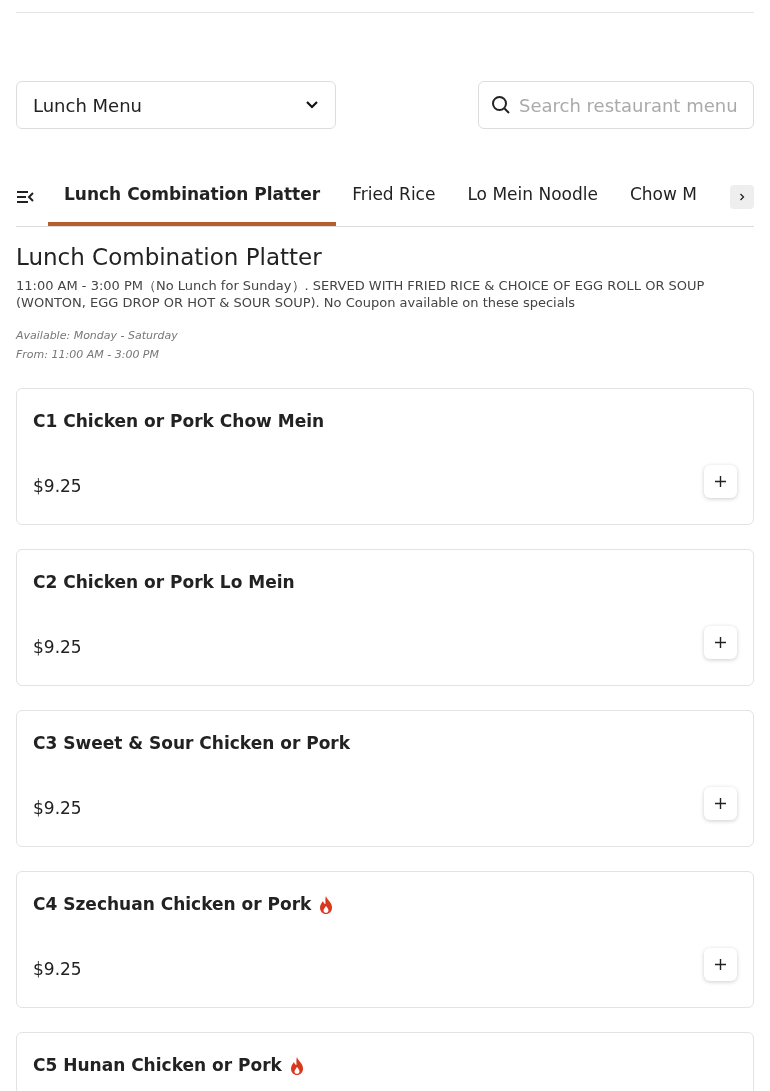 The width and height of the screenshot is (770, 1091). What do you see at coordinates (385, 778) in the screenshot?
I see `menu-item-card: C3 Sweet & Sour Chicken or Pork $9.25` at bounding box center [385, 778].